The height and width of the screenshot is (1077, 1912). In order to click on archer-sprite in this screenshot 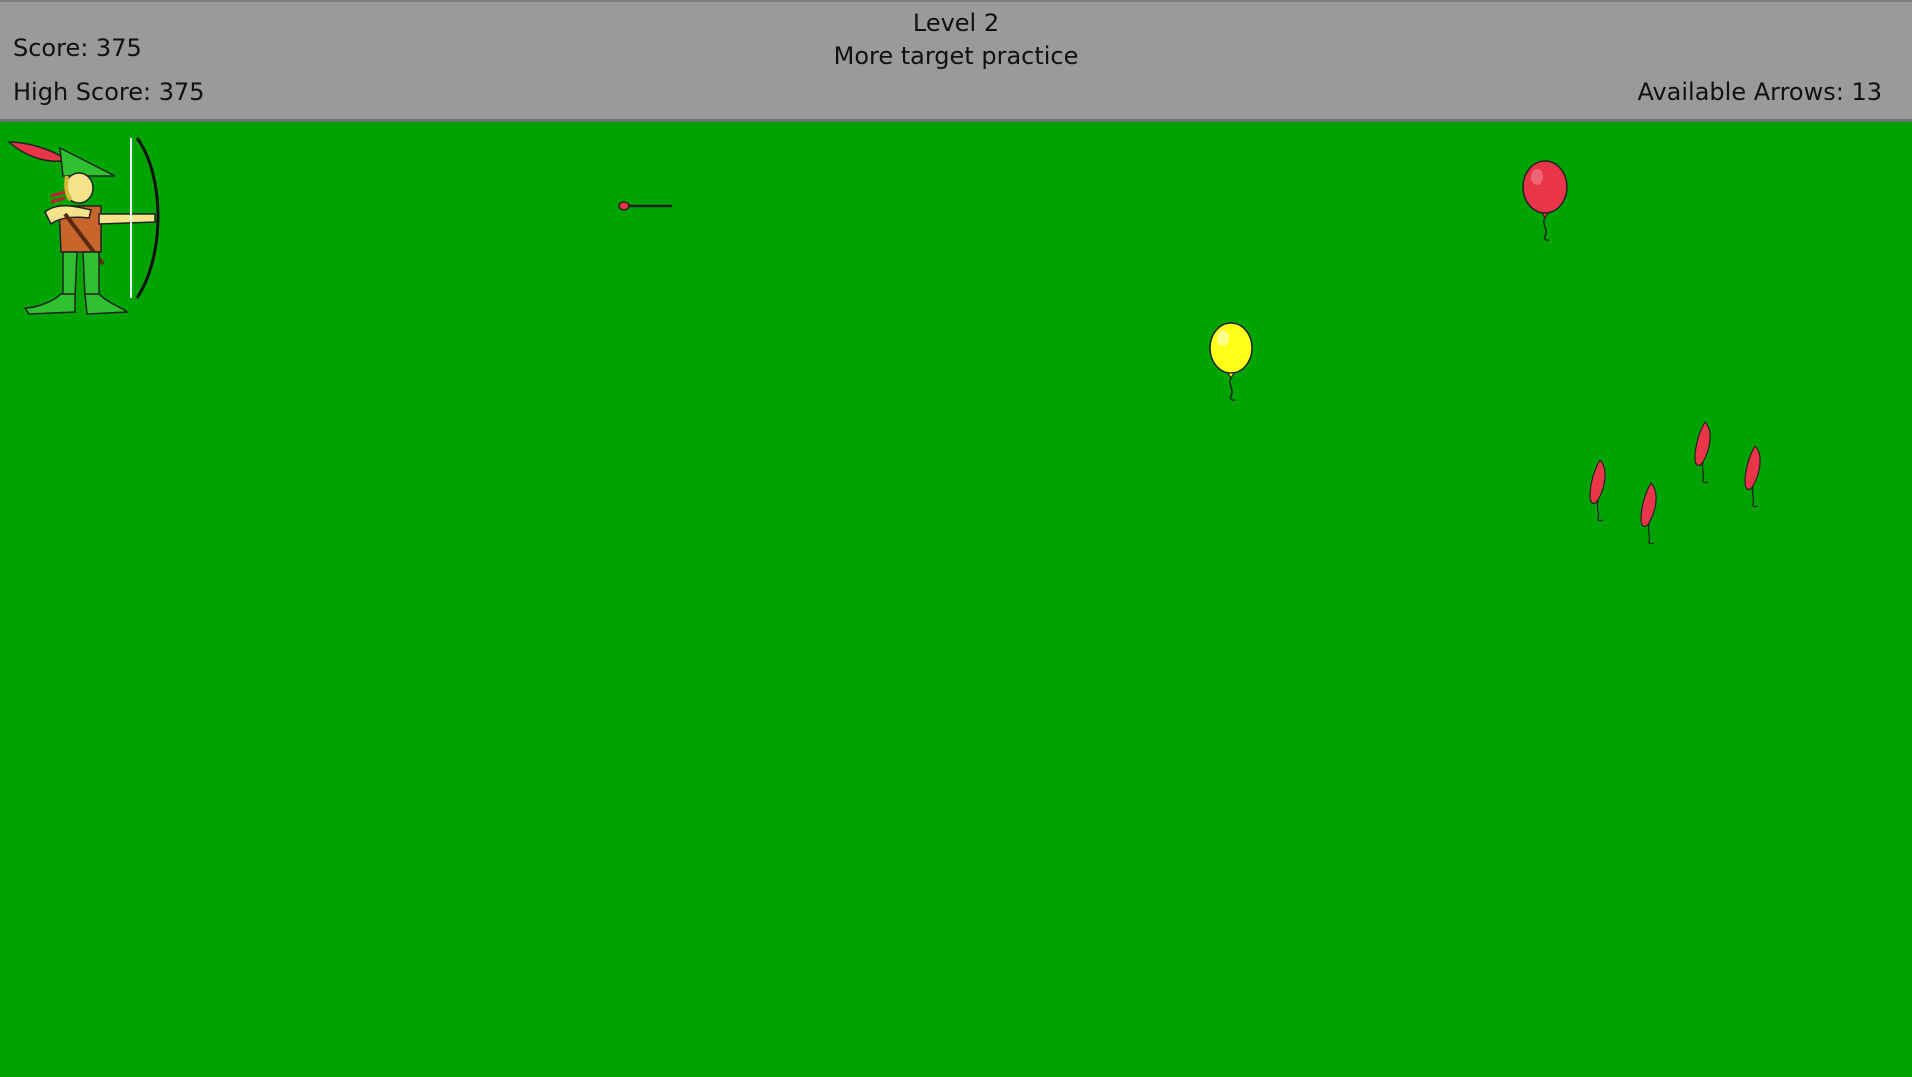, I will do `click(83, 226)`.